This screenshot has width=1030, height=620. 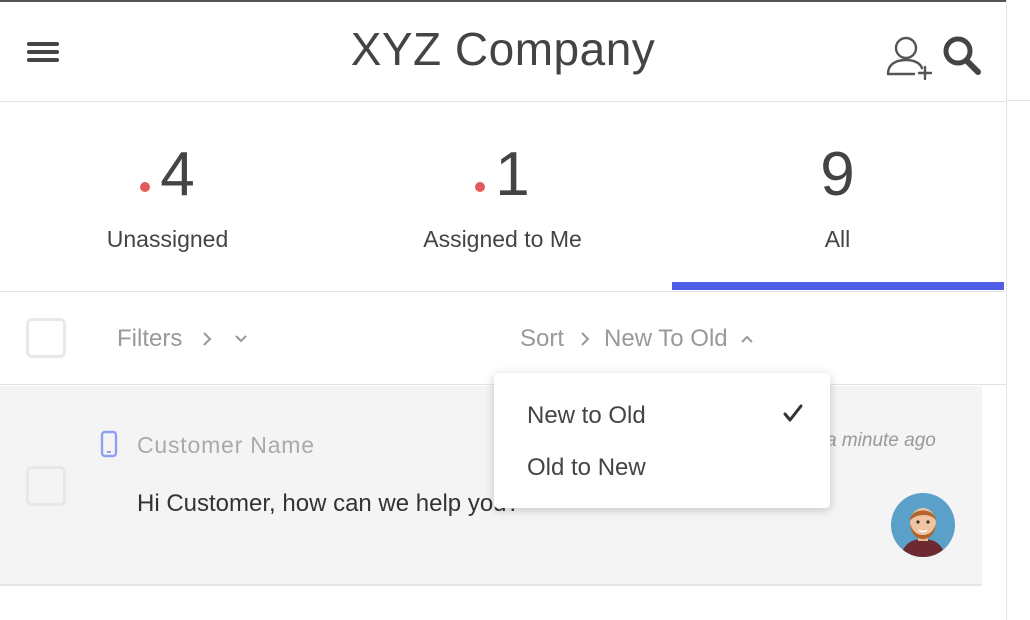 What do you see at coordinates (909, 58) in the screenshot?
I see `add-user-icon` at bounding box center [909, 58].